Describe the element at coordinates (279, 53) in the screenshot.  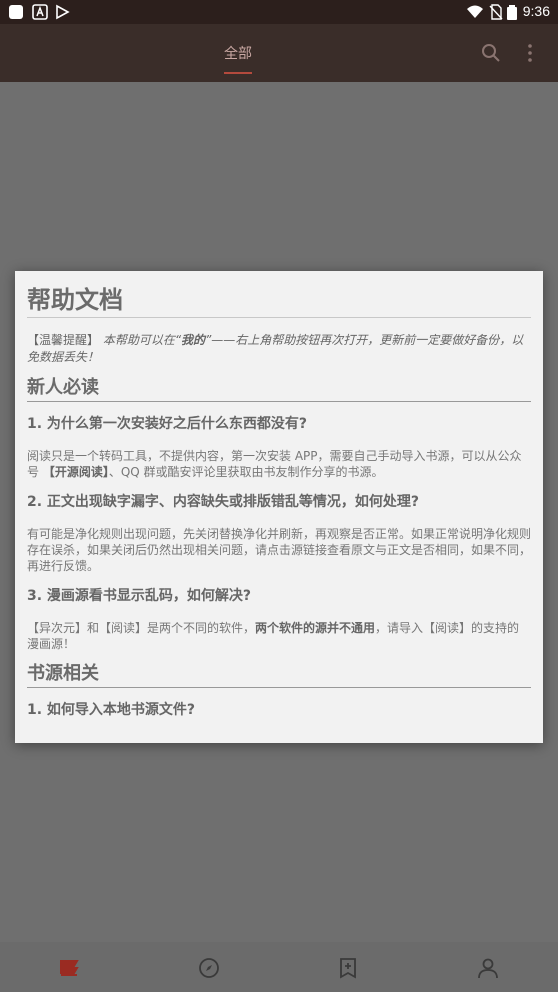
I see `app-bar: 全部` at that location.